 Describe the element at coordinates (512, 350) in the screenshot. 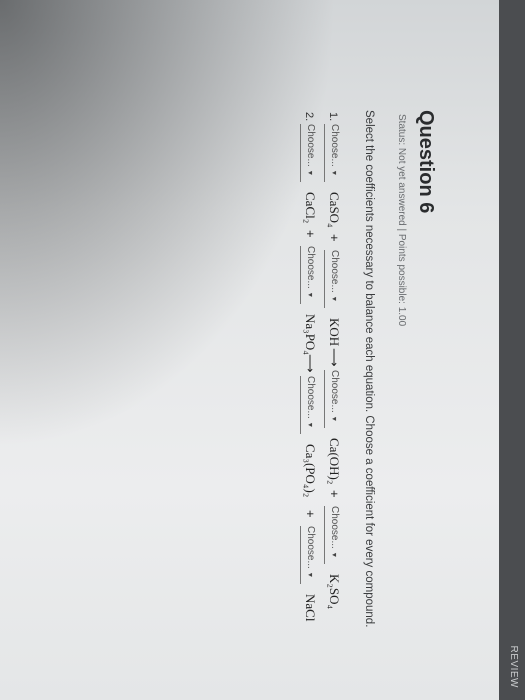

I see `top-bar: REVIEW` at that location.